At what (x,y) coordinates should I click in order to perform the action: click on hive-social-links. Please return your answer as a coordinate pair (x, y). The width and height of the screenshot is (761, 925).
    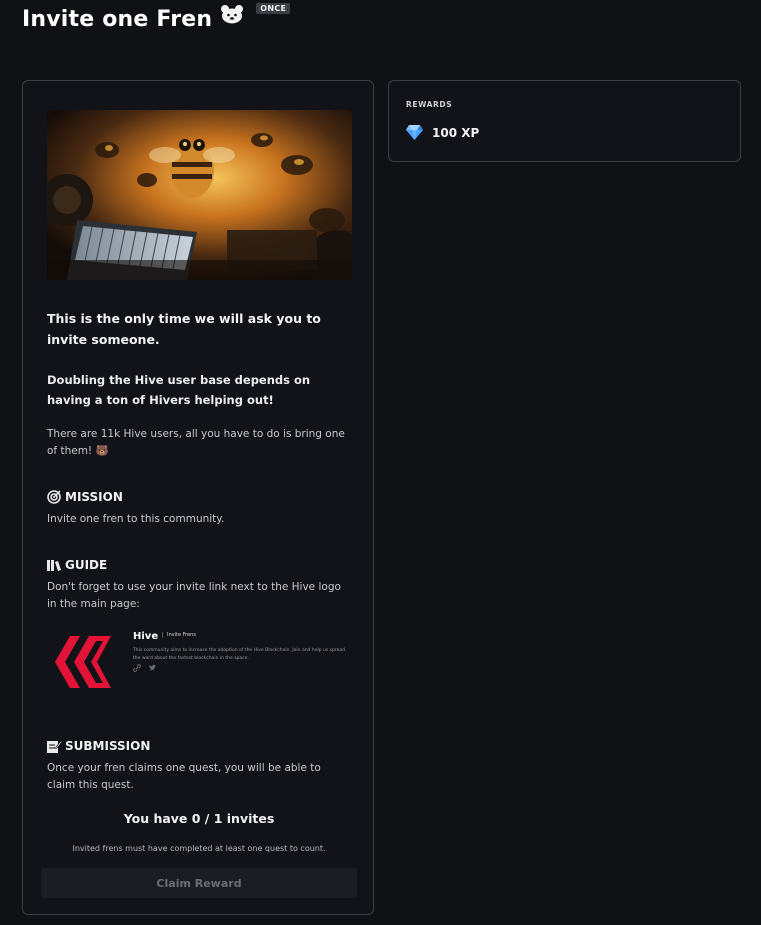
    Looking at the image, I should click on (145, 668).